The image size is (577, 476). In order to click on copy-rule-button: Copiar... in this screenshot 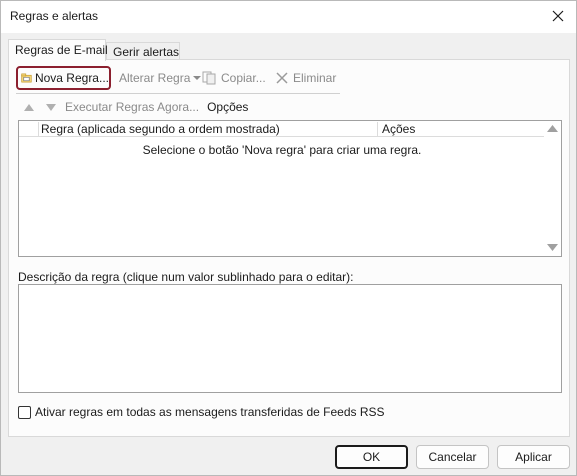, I will do `click(234, 78)`.